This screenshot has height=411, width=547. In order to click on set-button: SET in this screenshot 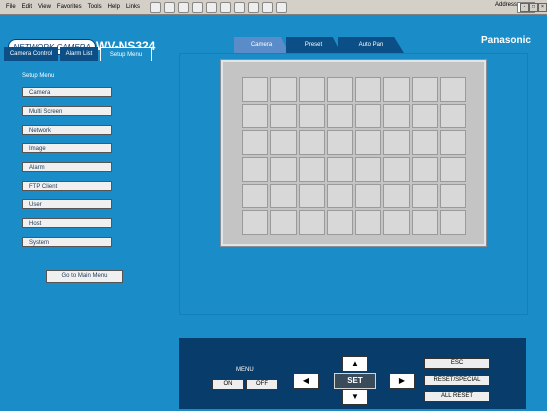, I will do `click(355, 381)`.